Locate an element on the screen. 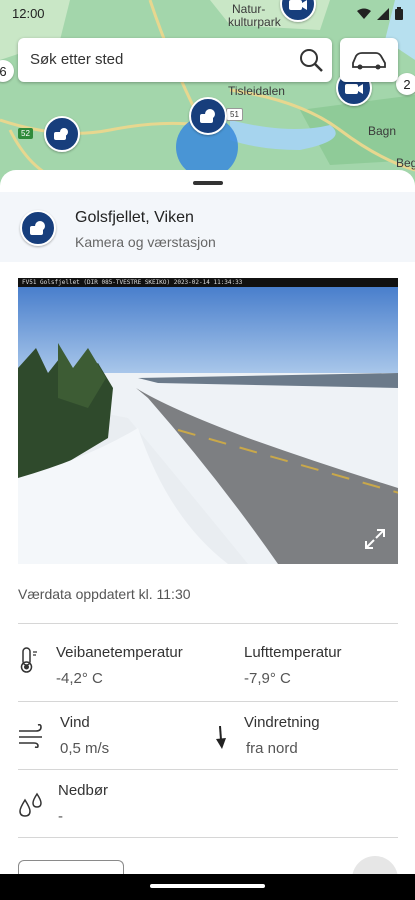 The width and height of the screenshot is (415, 900). precipitation-value: - is located at coordinates (60, 816).